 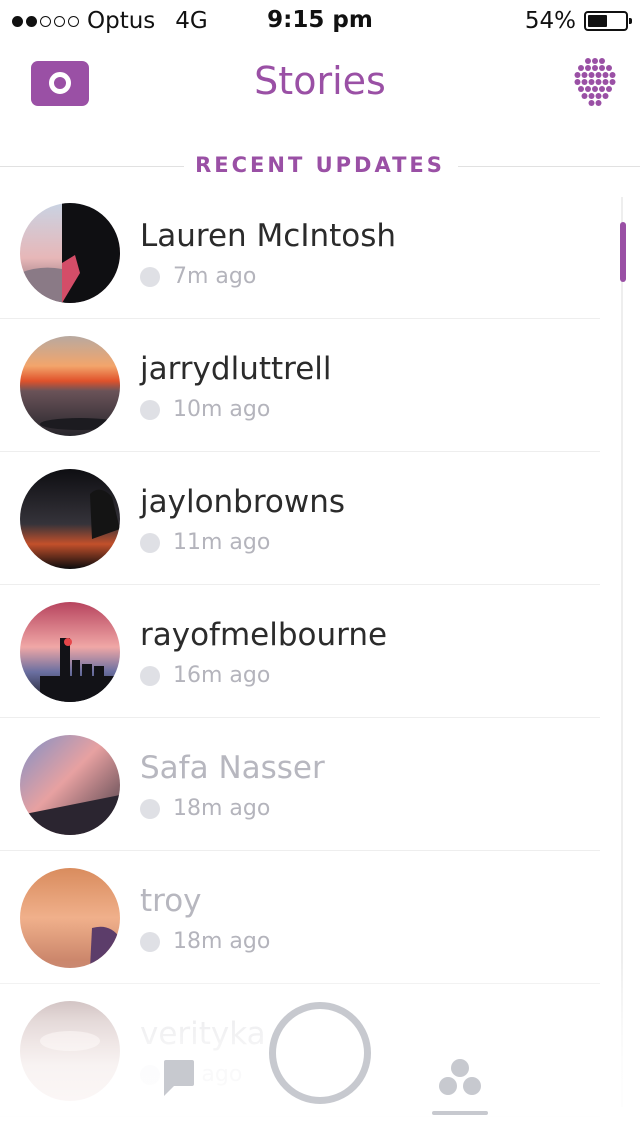 I want to click on status-bar-right: 54%, so click(x=578, y=21).